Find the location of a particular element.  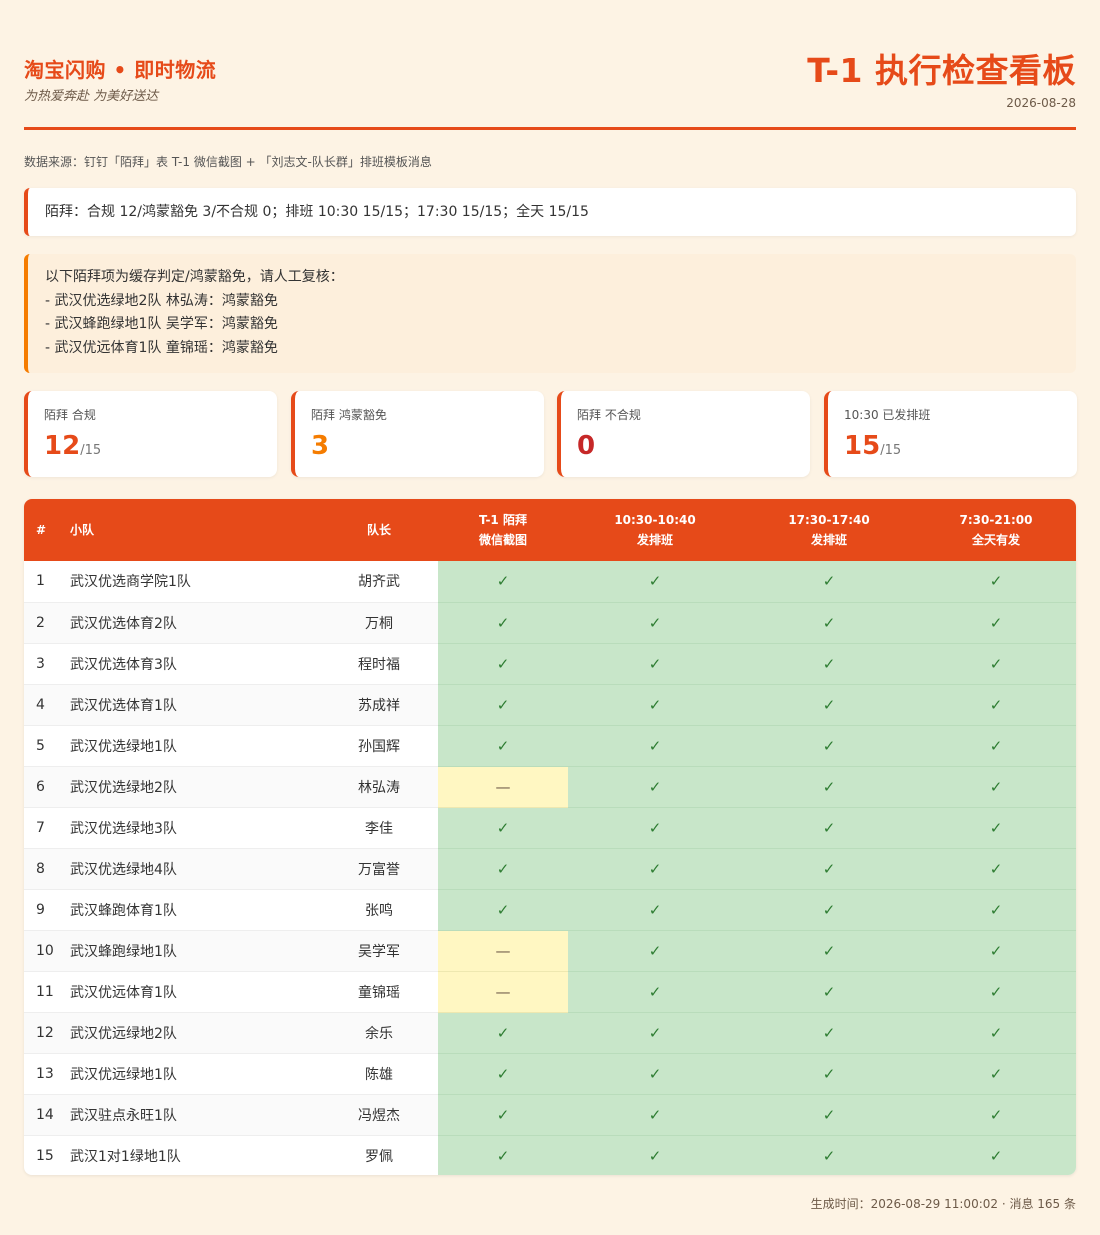

page-title: T-1 执行检查看板 is located at coordinates (941, 70).